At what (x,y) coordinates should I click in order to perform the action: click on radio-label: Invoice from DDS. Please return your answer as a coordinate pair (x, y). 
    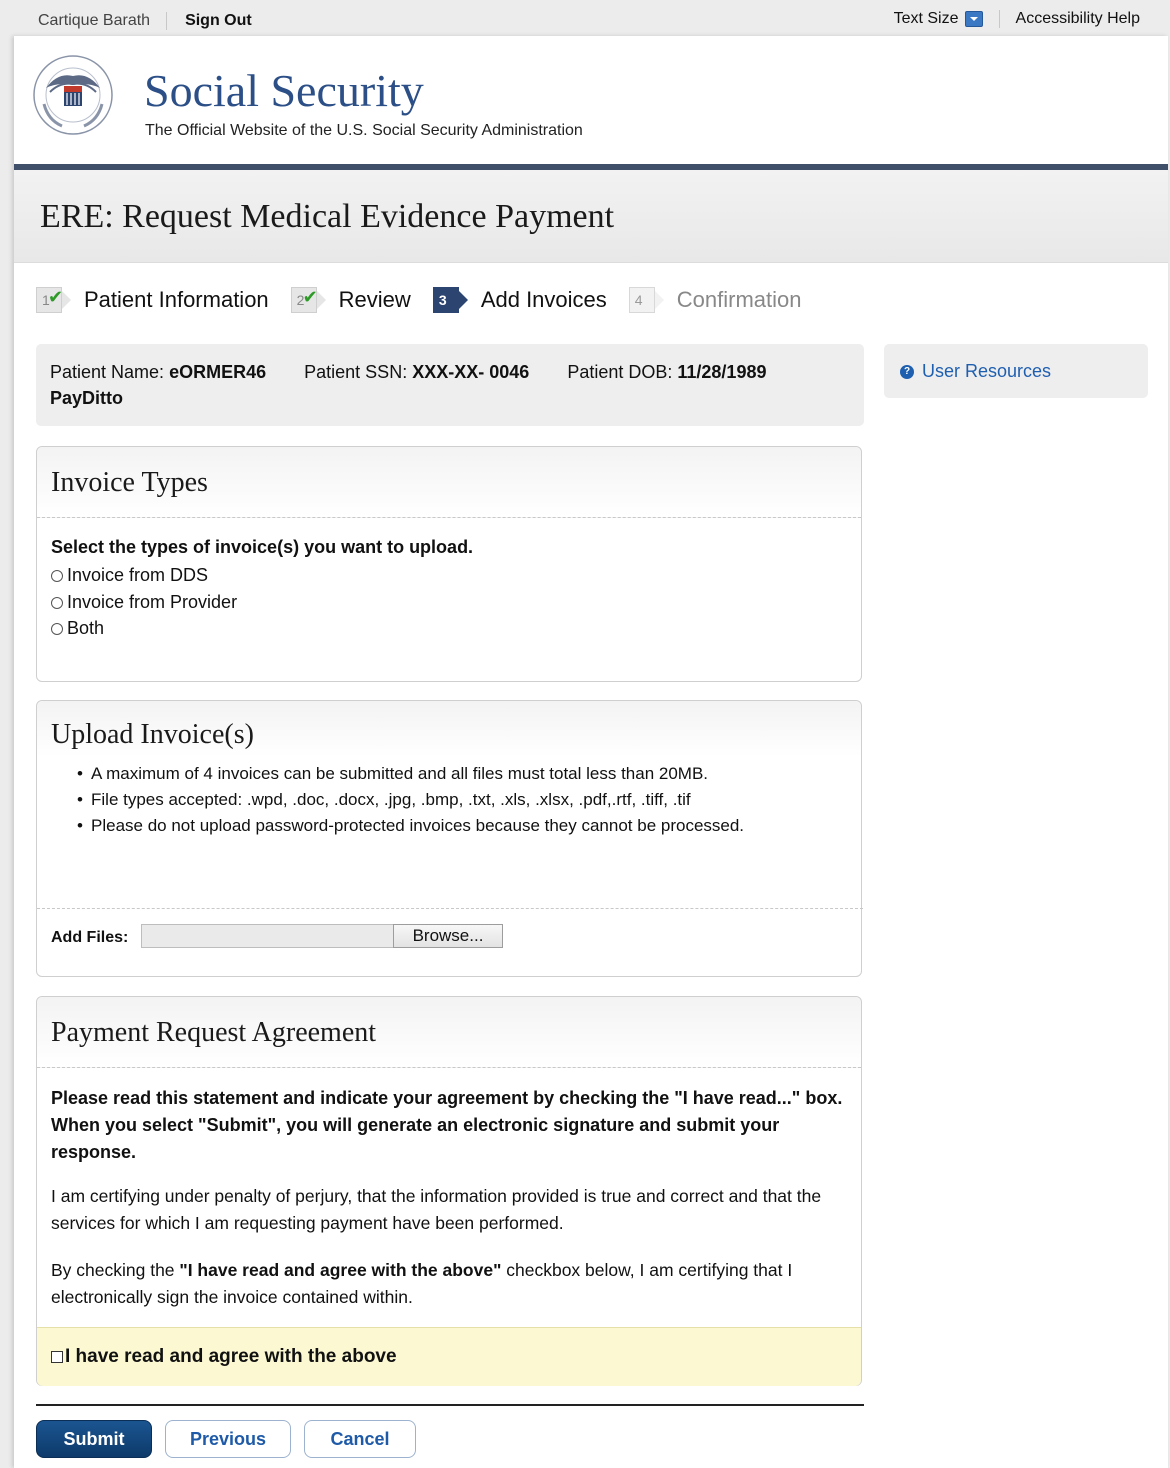
    Looking at the image, I should click on (138, 575).